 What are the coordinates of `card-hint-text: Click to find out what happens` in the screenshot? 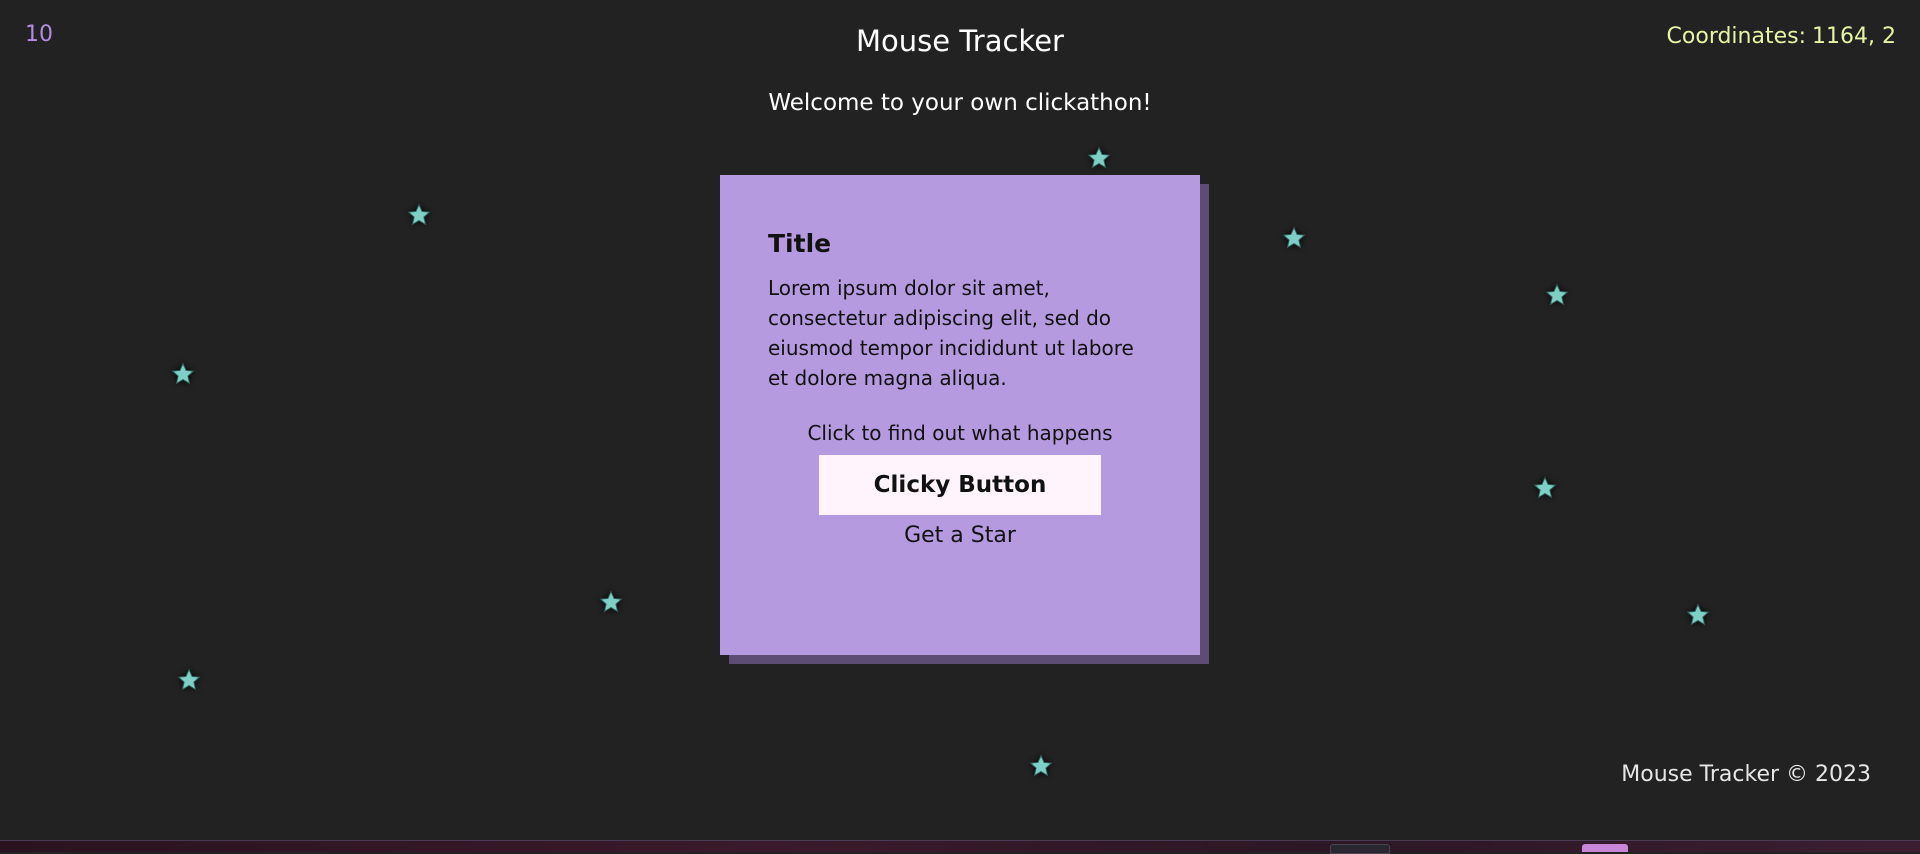 It's located at (960, 433).